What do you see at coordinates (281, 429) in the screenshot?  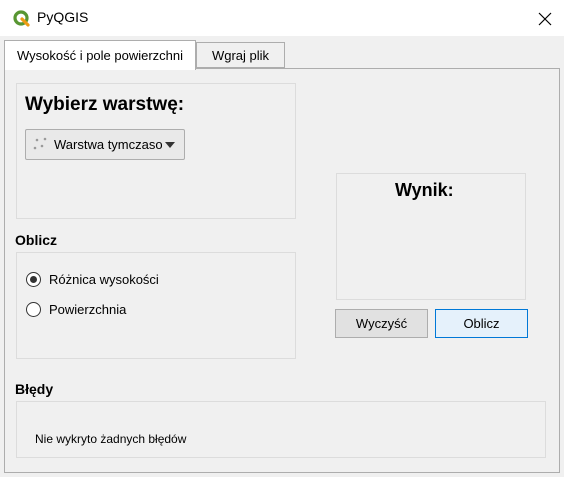 I see `errors-box` at bounding box center [281, 429].